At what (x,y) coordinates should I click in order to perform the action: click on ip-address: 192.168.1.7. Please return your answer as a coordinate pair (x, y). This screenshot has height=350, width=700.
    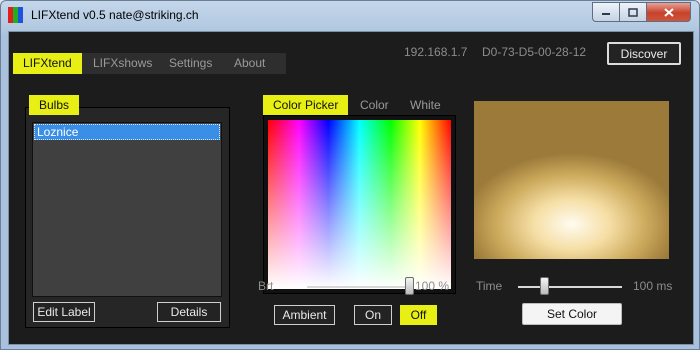
    Looking at the image, I should click on (436, 52).